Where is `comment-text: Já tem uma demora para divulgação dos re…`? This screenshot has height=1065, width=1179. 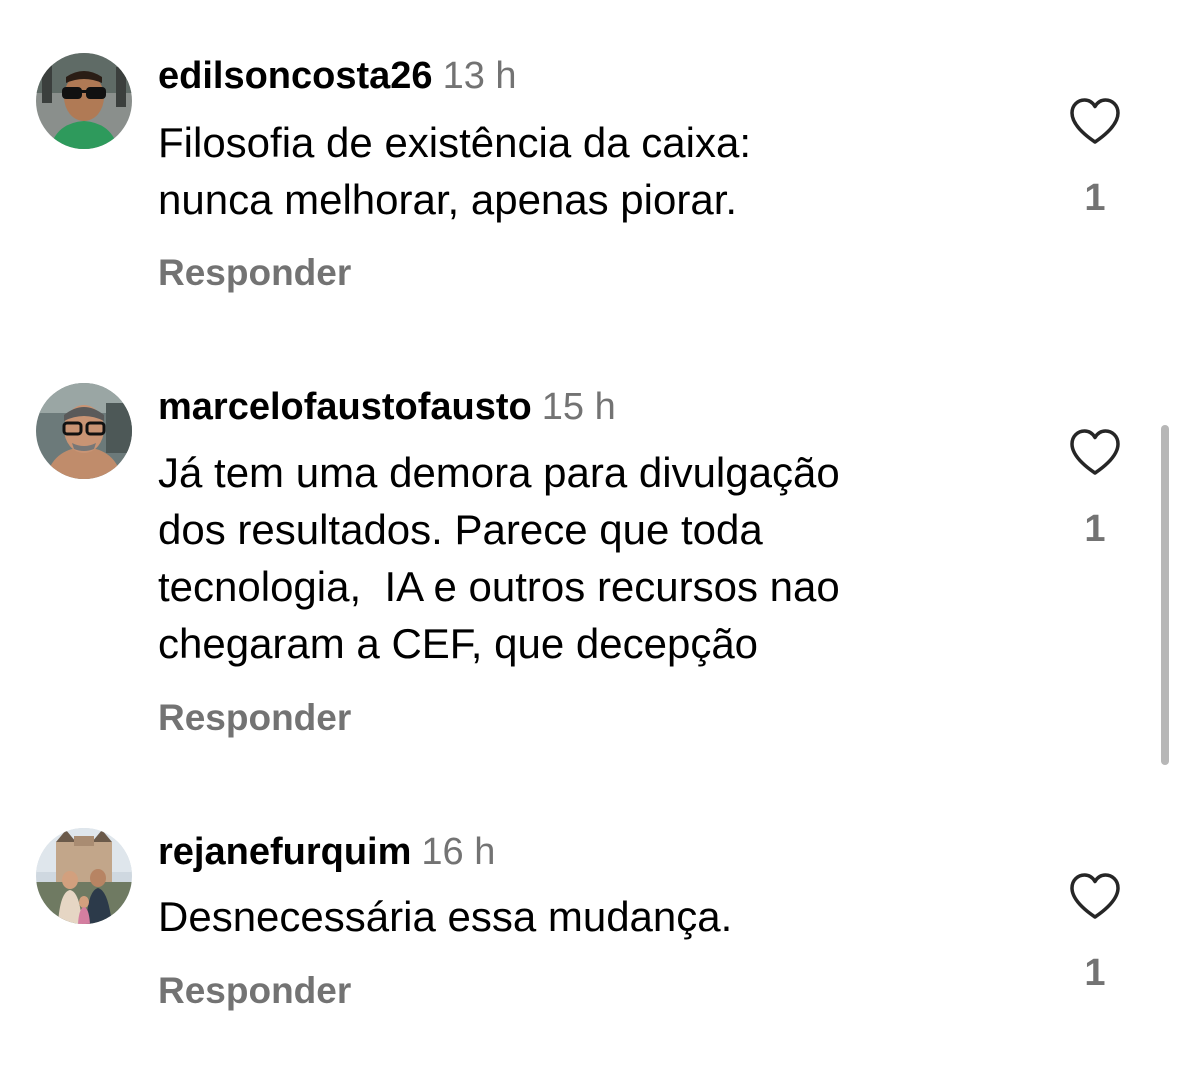
comment-text: Já tem uma demora para divulgação dos re… is located at coordinates (499, 558).